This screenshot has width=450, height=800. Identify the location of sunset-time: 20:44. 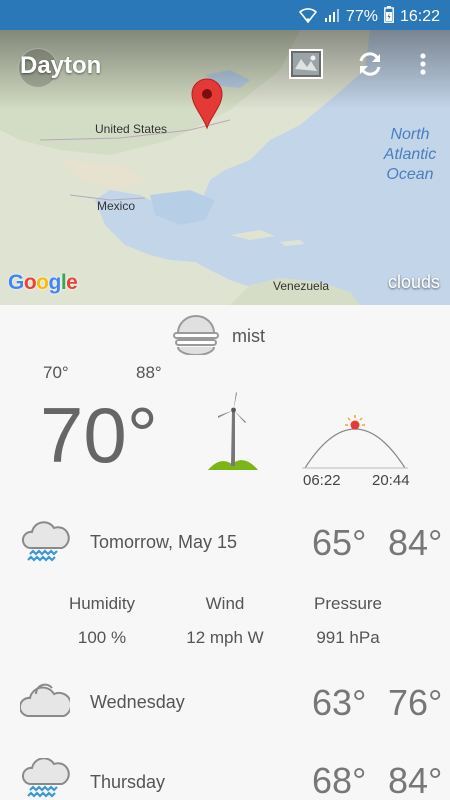
(391, 480).